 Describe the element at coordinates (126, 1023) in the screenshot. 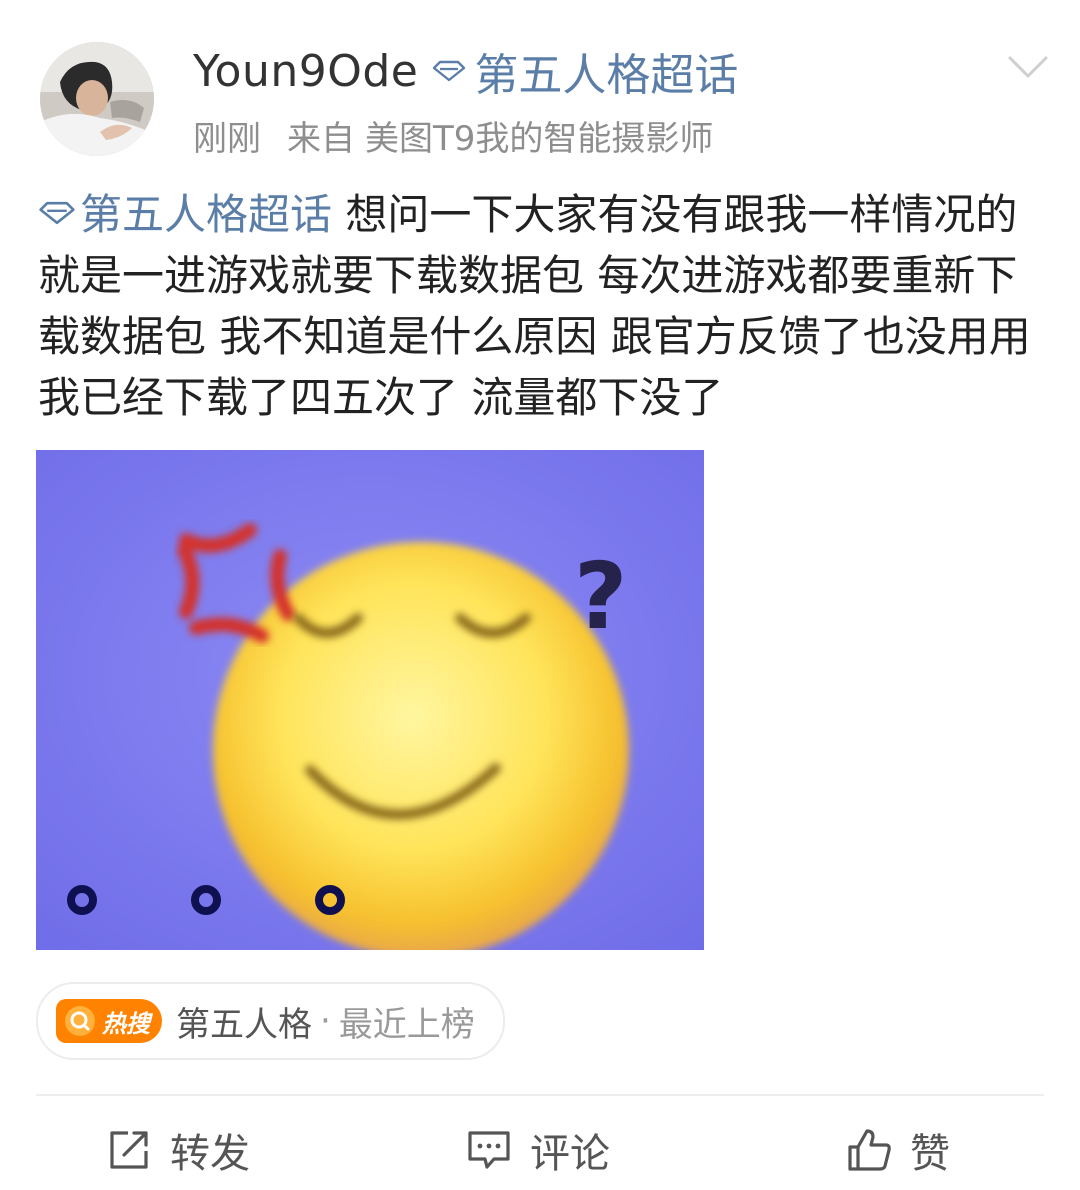

I see `hot-search-label: 热搜` at that location.